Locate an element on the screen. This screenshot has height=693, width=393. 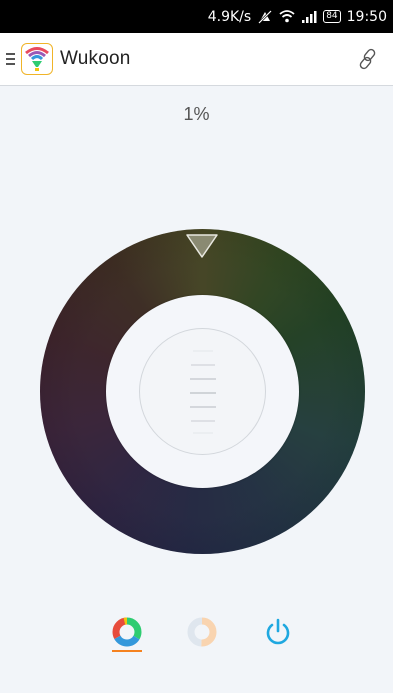
warm-ring-icon is located at coordinates (202, 632).